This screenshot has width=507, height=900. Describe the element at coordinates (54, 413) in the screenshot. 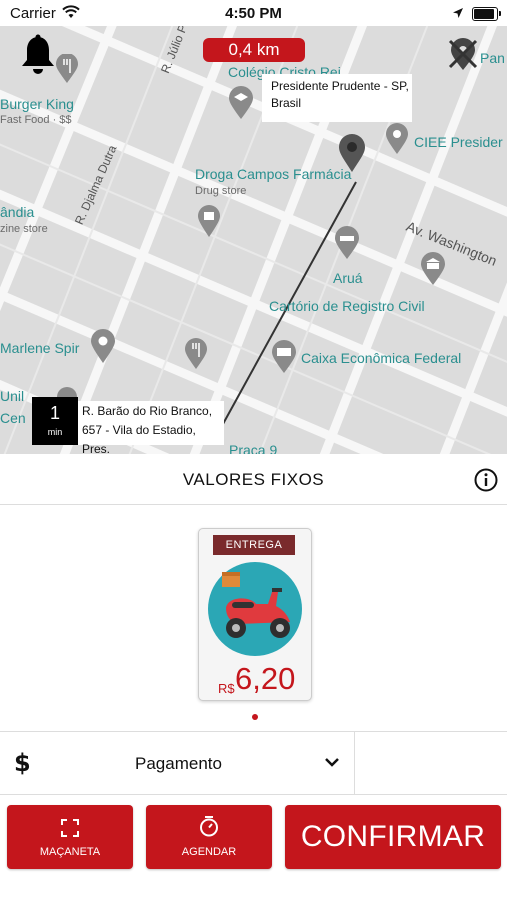

I see `eta-value: 1` at that location.